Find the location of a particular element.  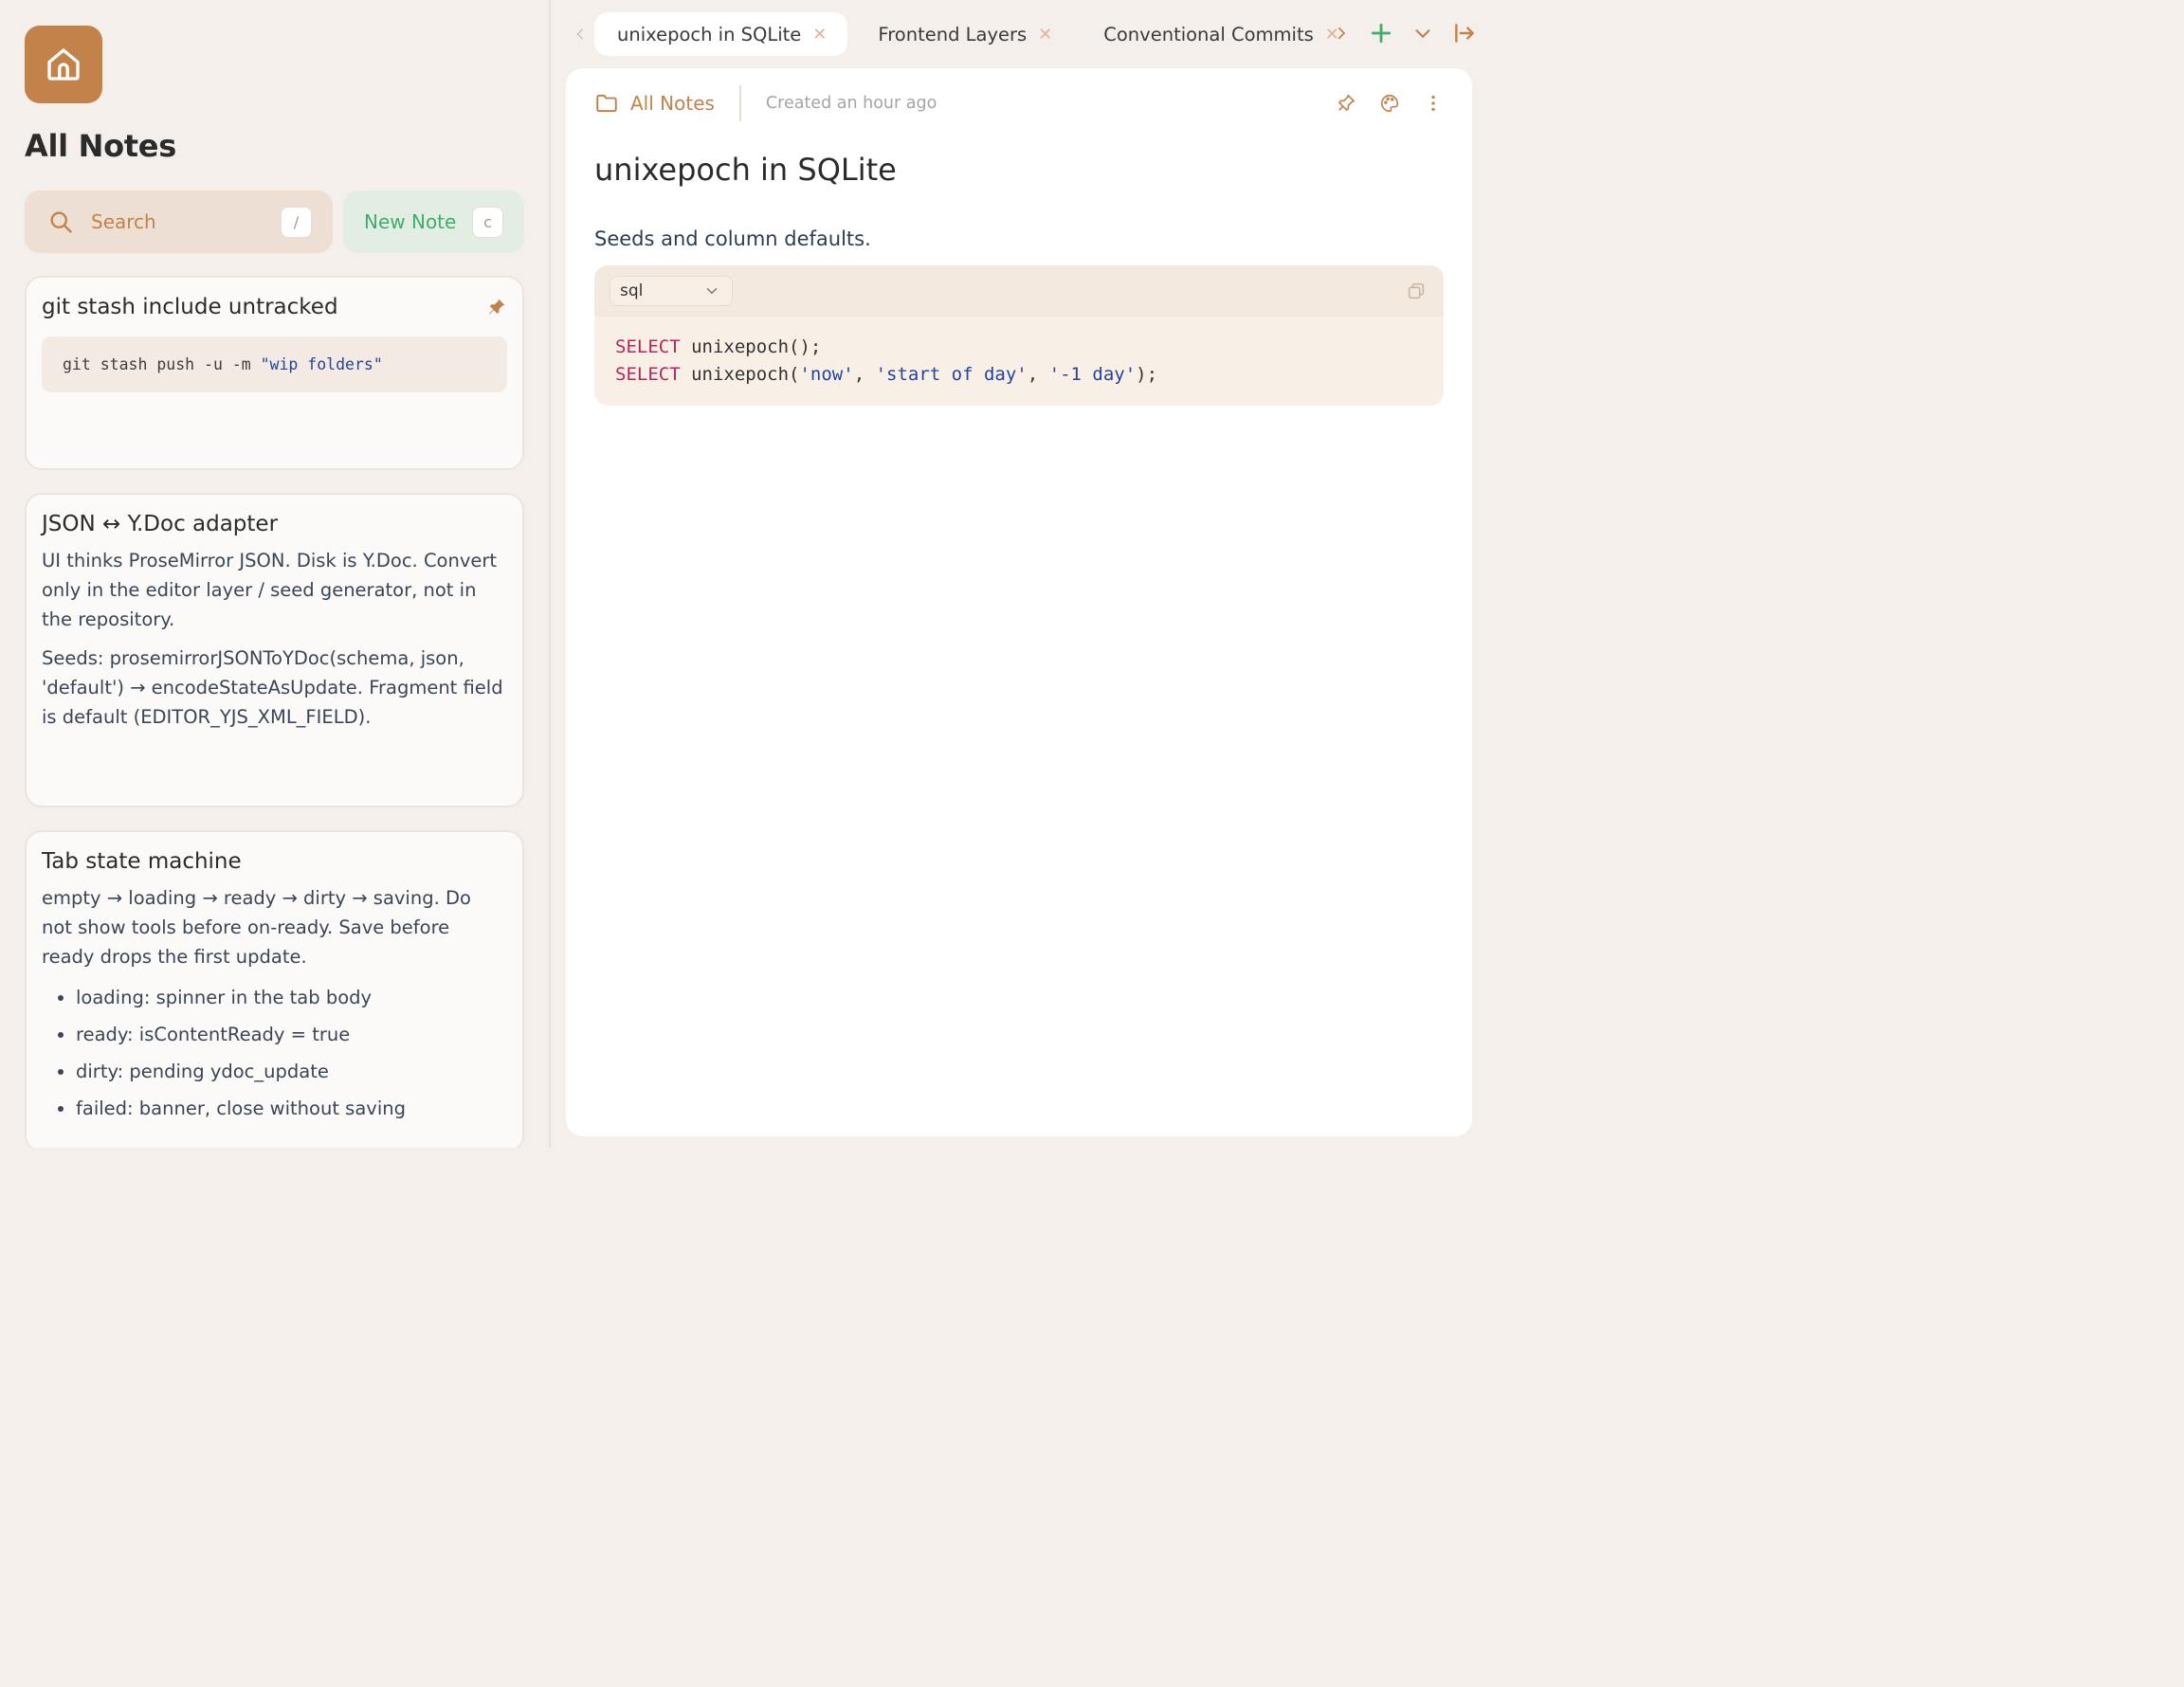

tabs-scroll-left-button is located at coordinates (580, 34).